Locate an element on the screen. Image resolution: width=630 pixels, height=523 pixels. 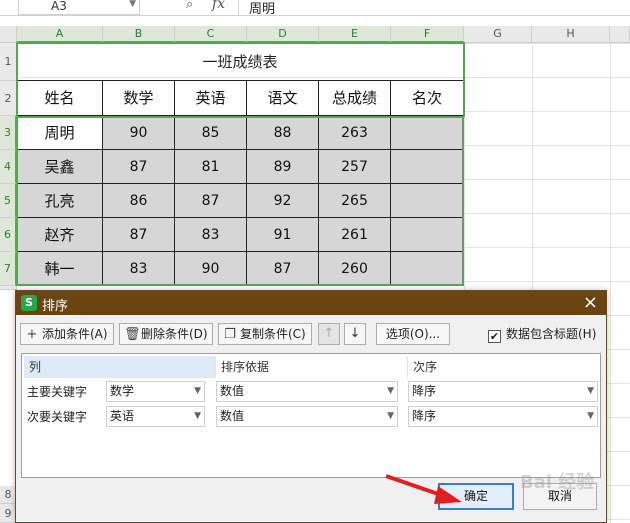
copy-condition-button: ❐ 复制条件(C) is located at coordinates (265, 334).